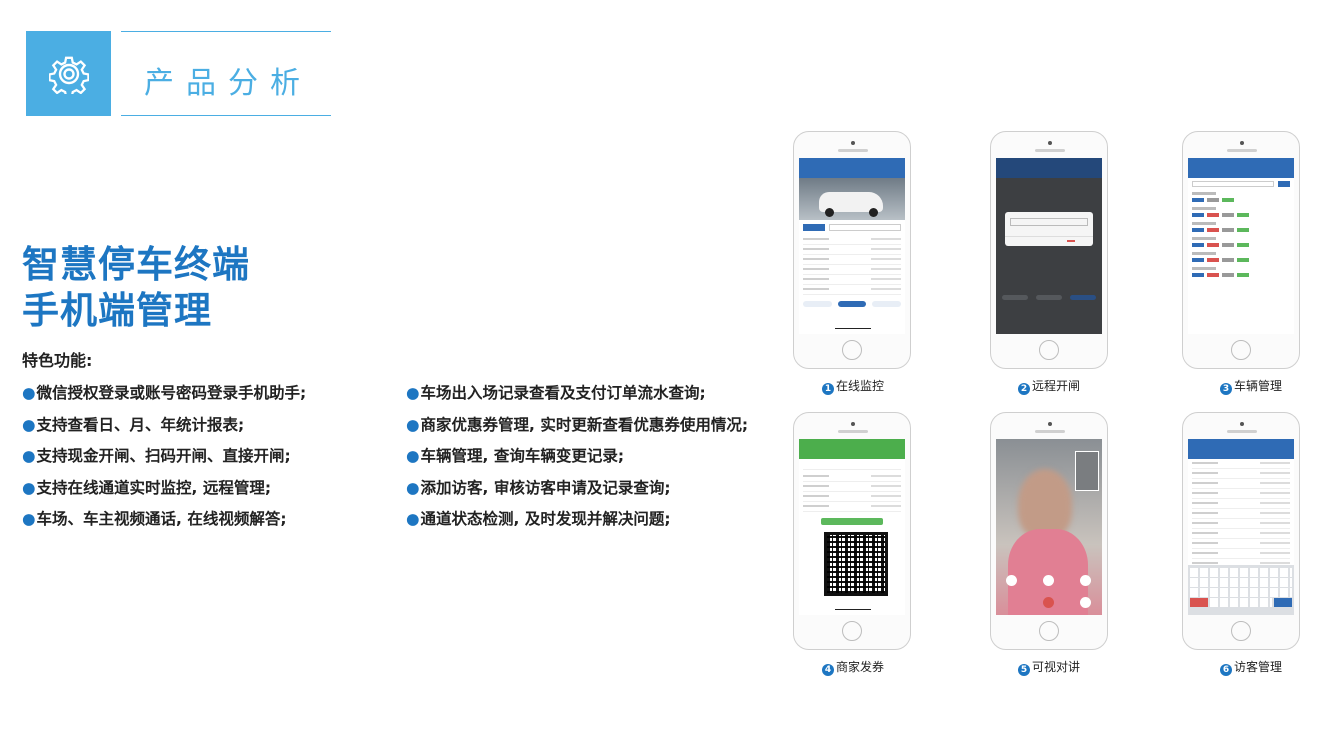 The image size is (1329, 746). Describe the element at coordinates (1251, 386) in the screenshot. I see `caption-vehicles: 3 车辆管理` at that location.